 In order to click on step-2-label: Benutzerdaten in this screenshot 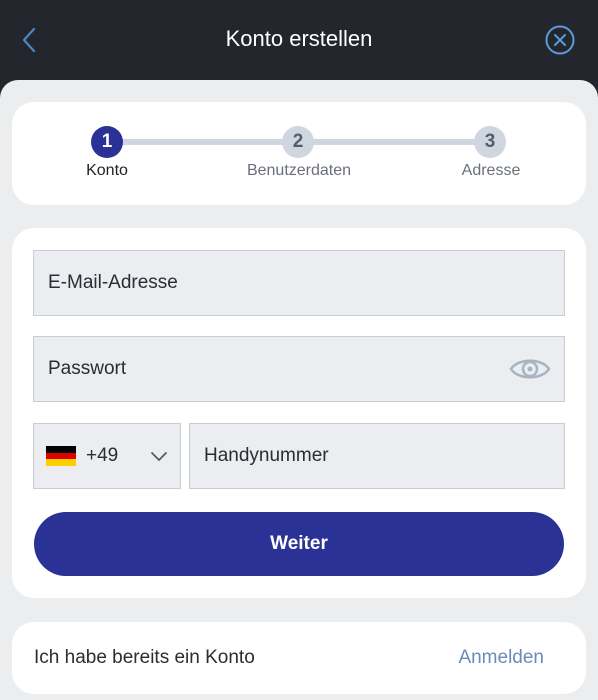, I will do `click(299, 170)`.